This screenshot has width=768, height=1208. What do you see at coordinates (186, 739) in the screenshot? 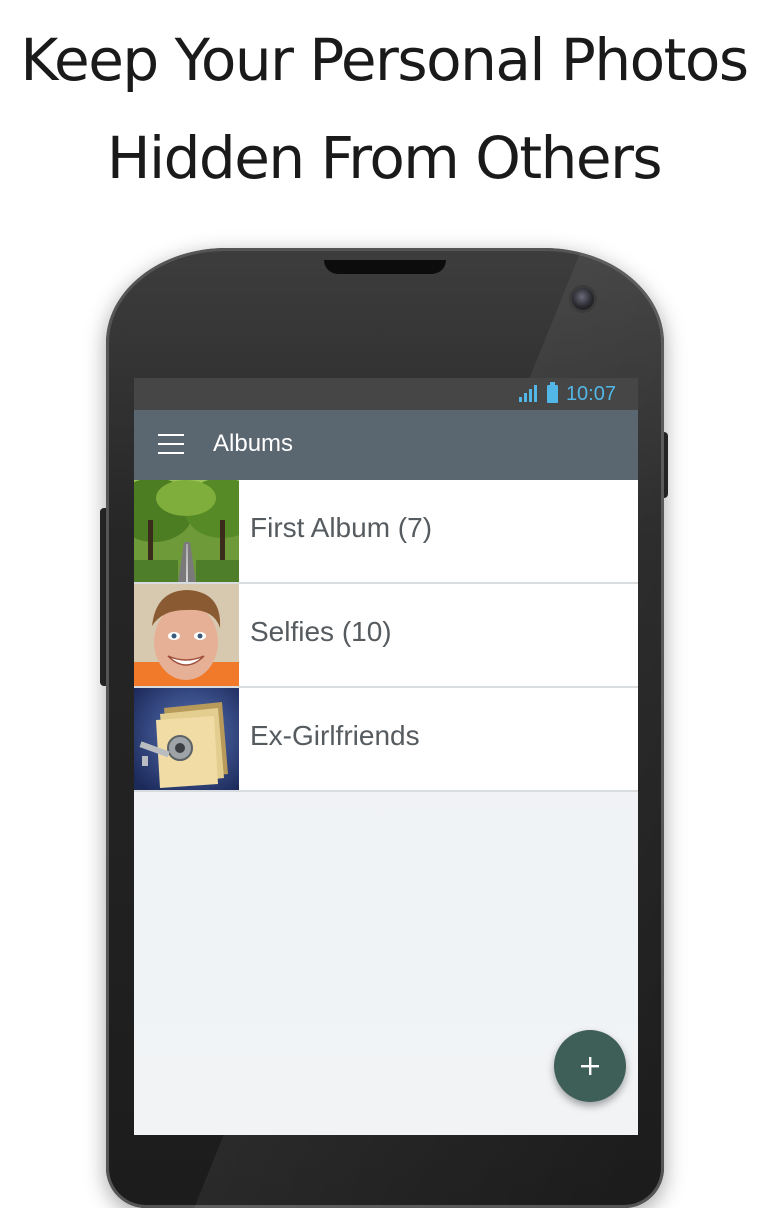
I see `locked-folder-icon` at bounding box center [186, 739].